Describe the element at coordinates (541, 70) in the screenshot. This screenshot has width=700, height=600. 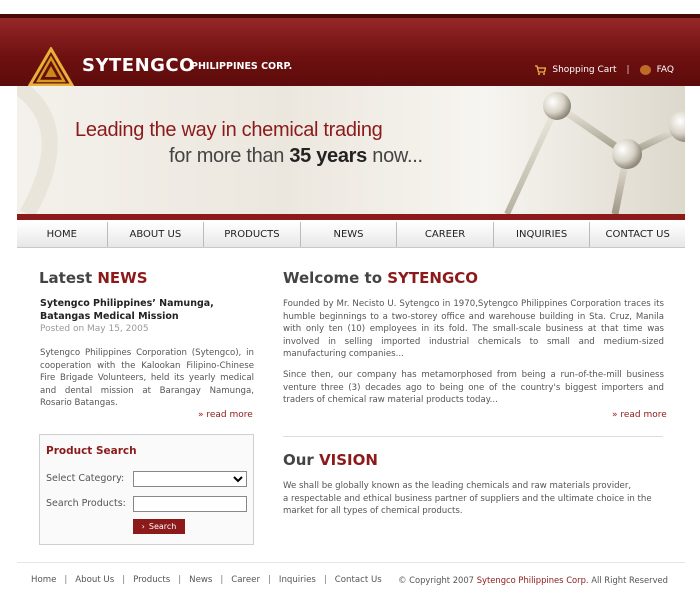
I see `cart-icon` at that location.